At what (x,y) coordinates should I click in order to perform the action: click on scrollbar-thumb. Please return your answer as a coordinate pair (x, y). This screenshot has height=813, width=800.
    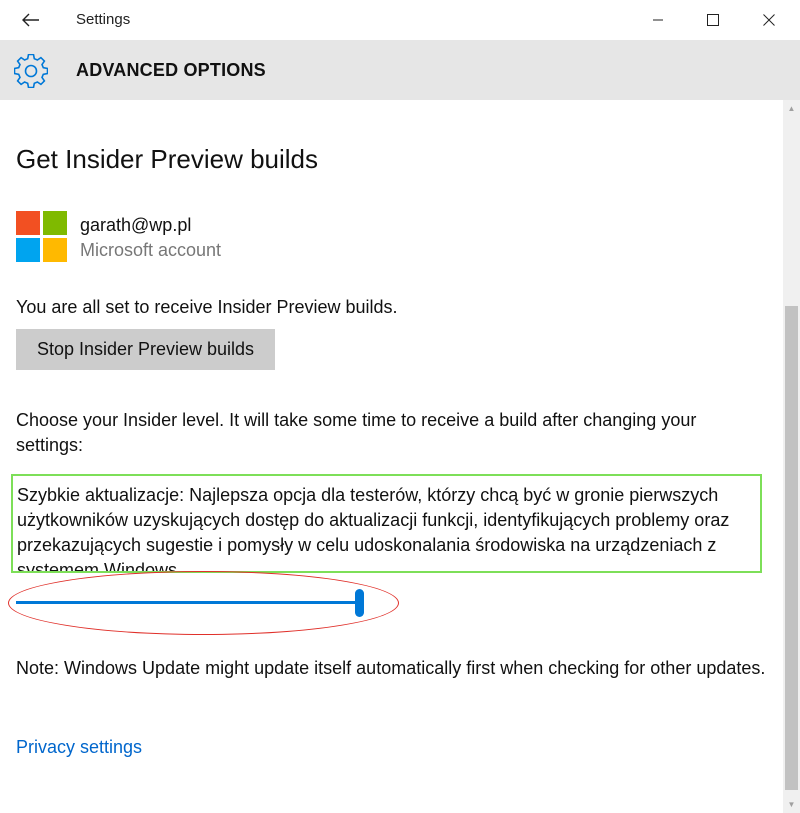
    Looking at the image, I should click on (791, 548).